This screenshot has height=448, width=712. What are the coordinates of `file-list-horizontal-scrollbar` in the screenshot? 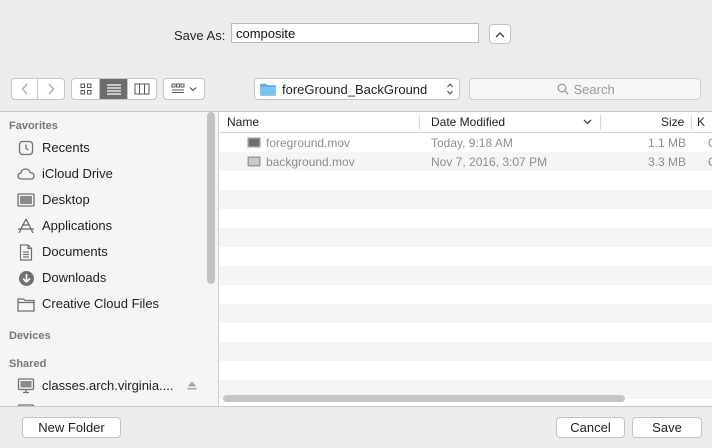 It's located at (424, 398).